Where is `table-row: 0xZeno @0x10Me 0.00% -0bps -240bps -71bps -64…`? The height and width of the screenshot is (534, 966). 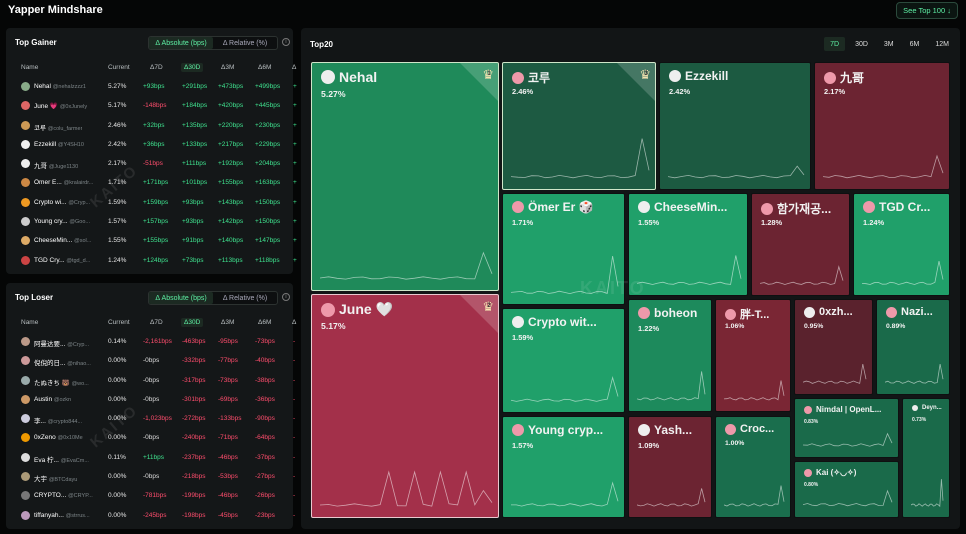
table-row: 0xZeno @0x10Me 0.00% -0bps -240bps -71bps -64… is located at coordinates (156, 438).